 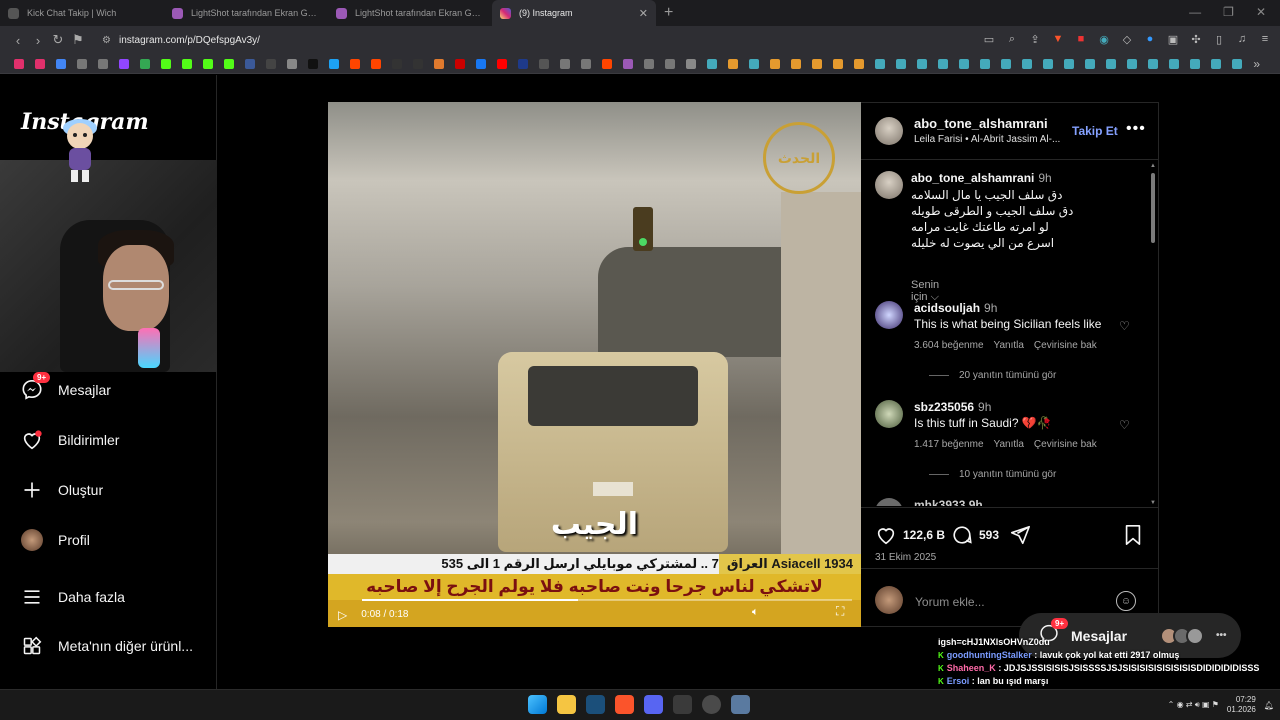 What do you see at coordinates (682, 704) in the screenshot?
I see `app-icon` at bounding box center [682, 704].